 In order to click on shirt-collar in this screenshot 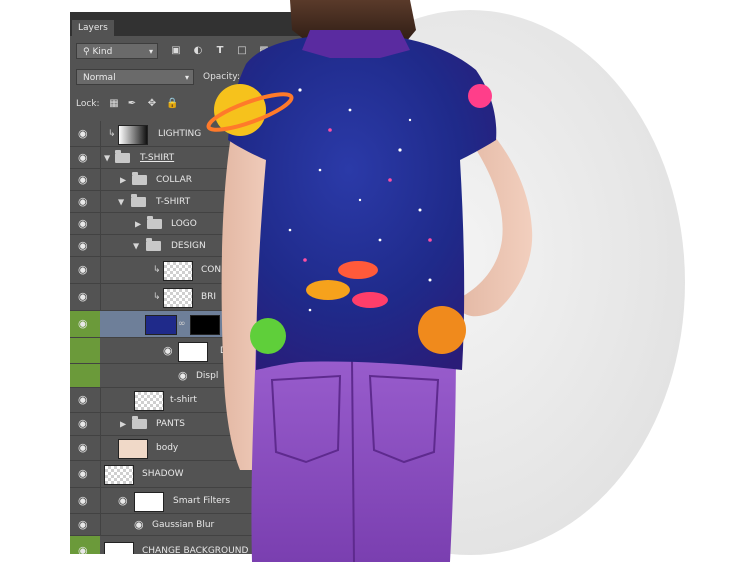, I will do `click(356, 44)`.